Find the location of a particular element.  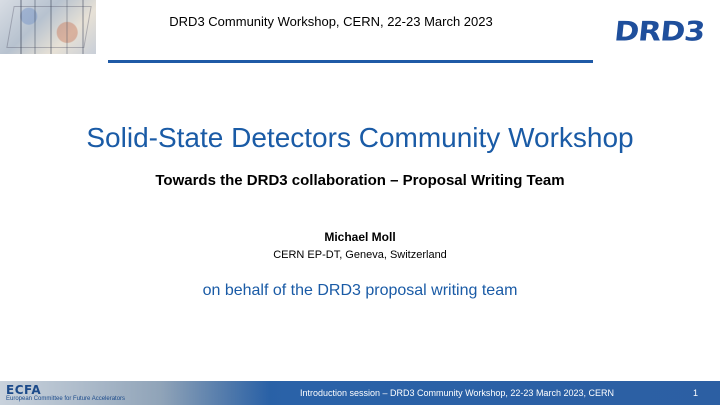

author-name: Michael Moll is located at coordinates (360, 237).